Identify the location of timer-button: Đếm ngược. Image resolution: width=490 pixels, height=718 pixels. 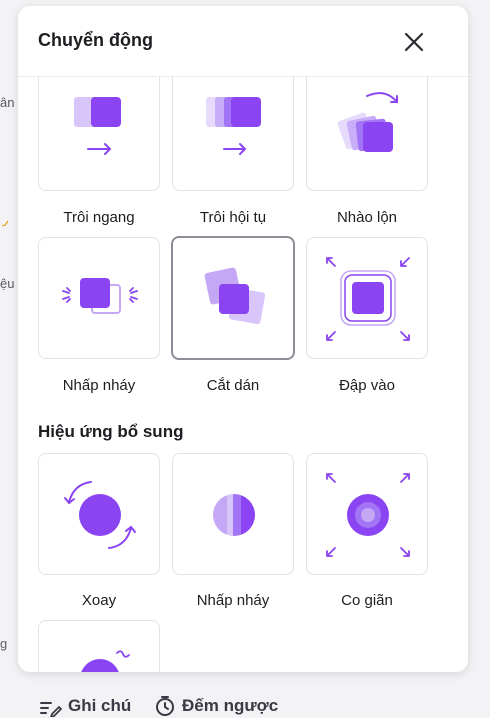
(216, 706).